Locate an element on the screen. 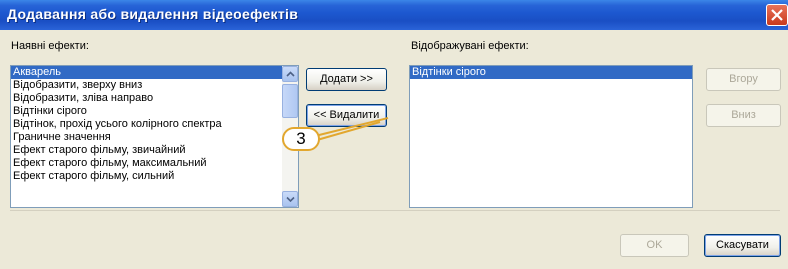 The height and width of the screenshot is (269, 788). chevron-down-icon is located at coordinates (290, 199).